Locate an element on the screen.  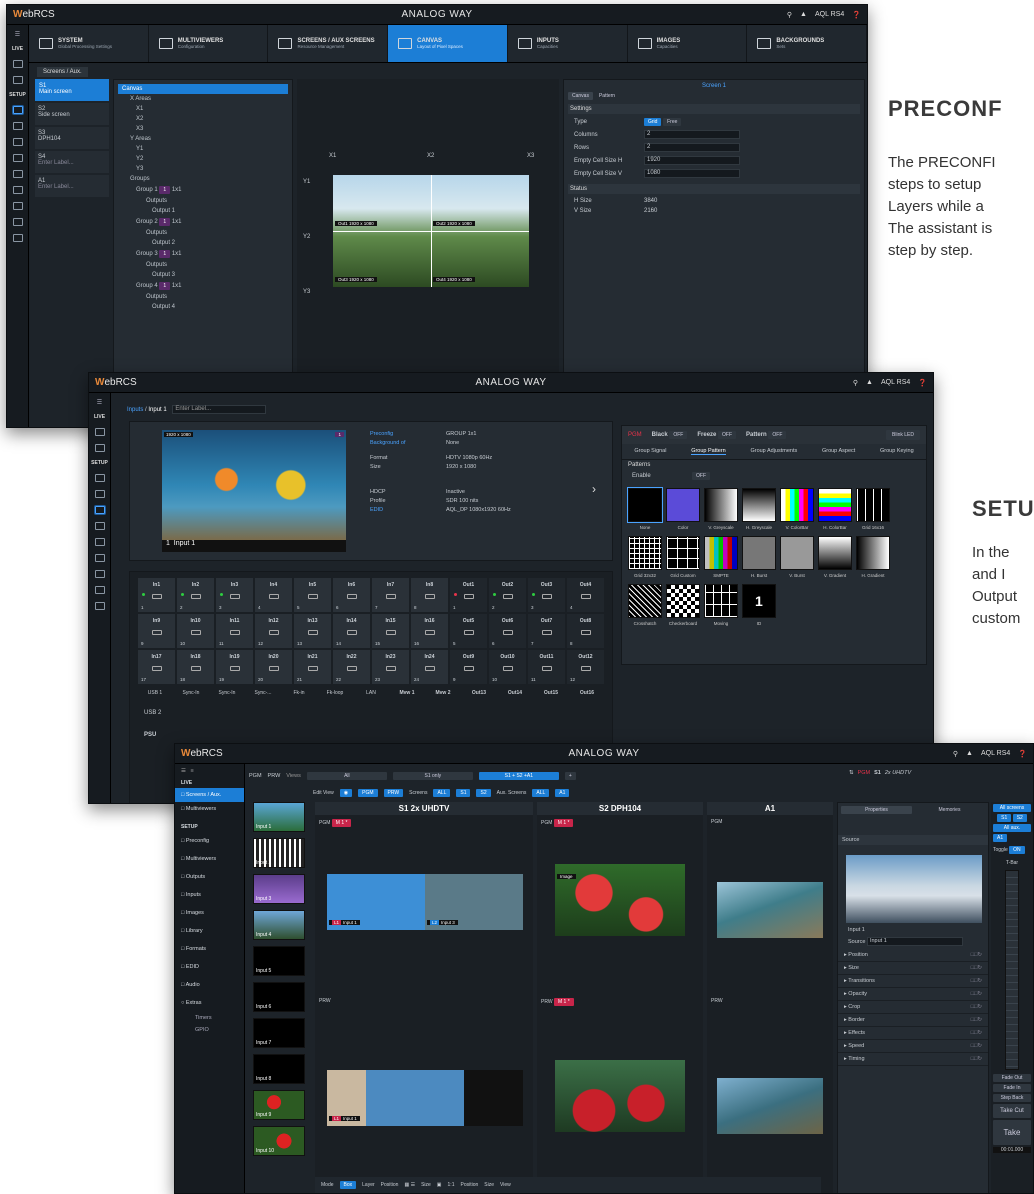
inputs-nav-icon is located at coordinates (99, 510).